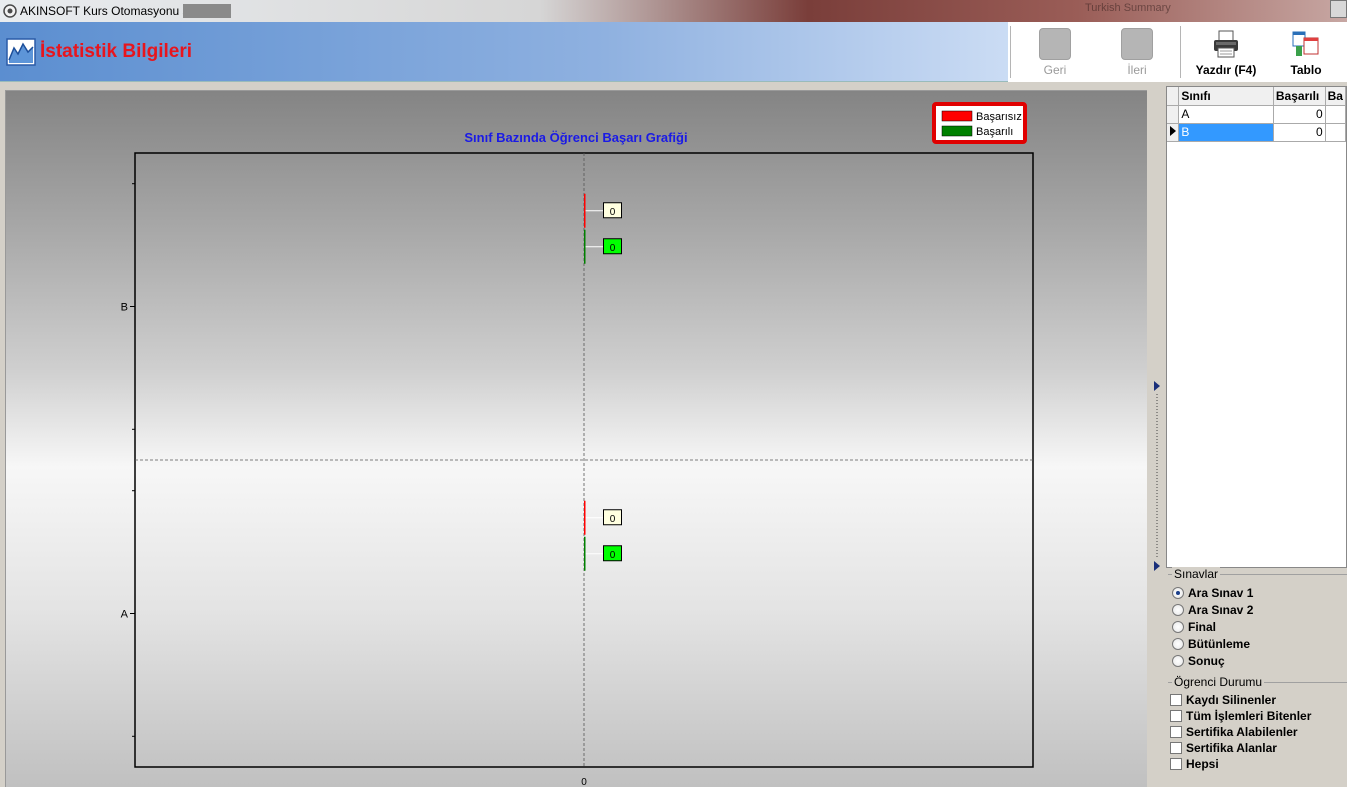 This screenshot has width=1347, height=787. I want to click on radio-label: Sonuç, so click(1206, 661).